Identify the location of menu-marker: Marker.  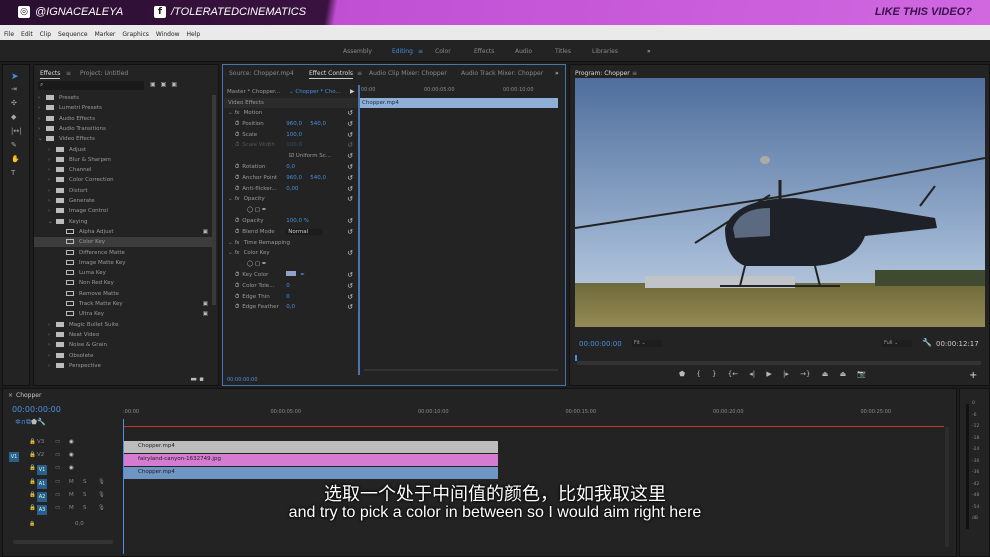
(105, 35).